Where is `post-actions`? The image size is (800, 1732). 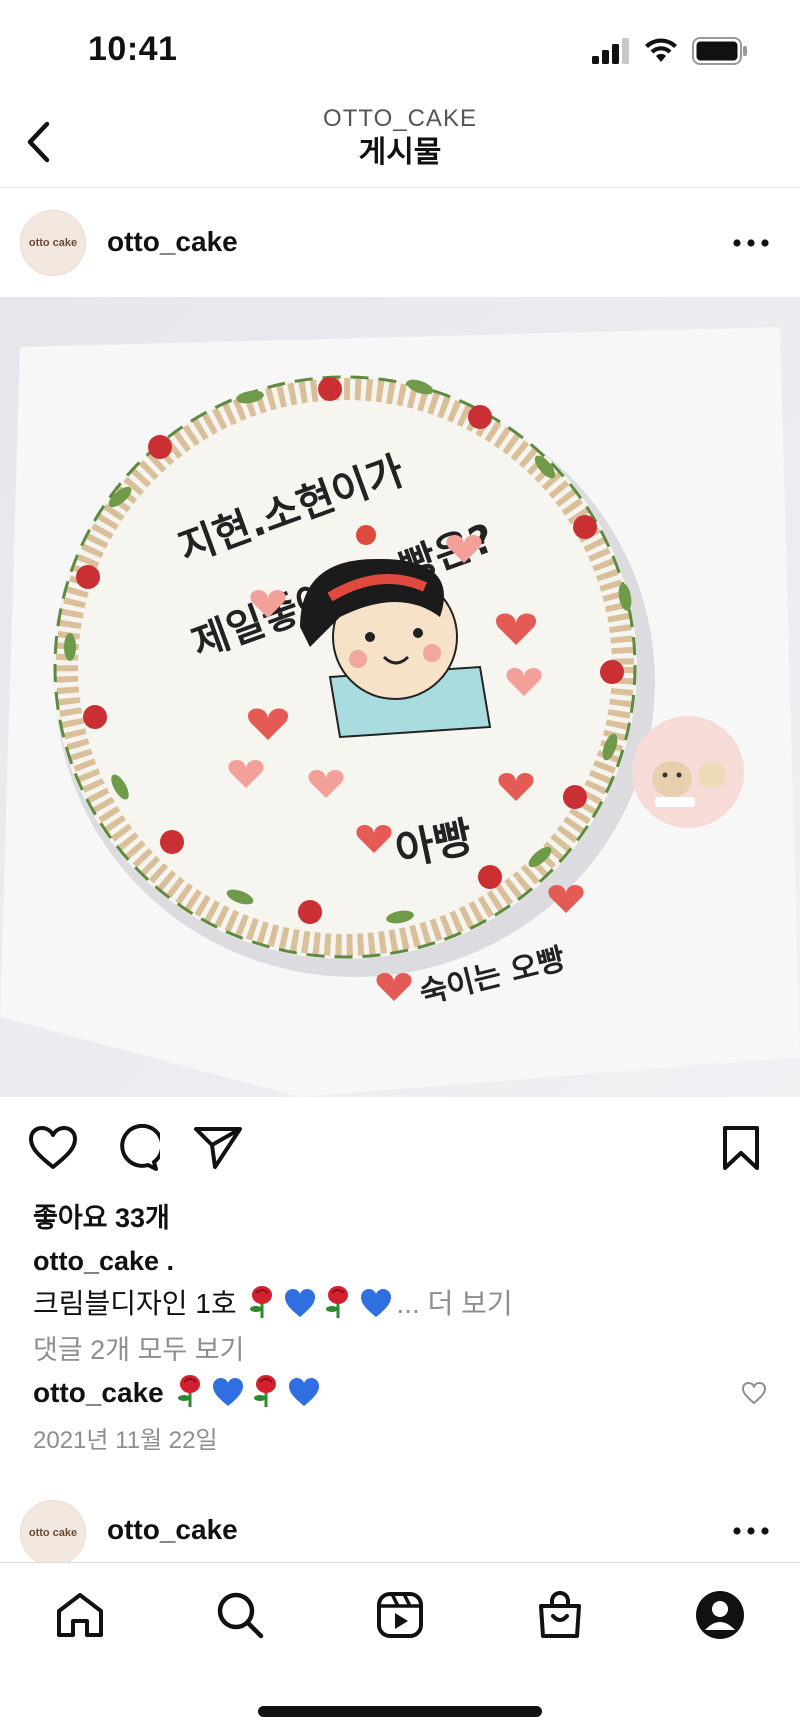 post-actions is located at coordinates (400, 1150).